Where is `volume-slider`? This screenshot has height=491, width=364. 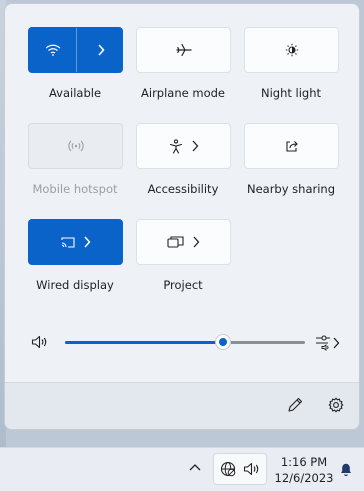
volume-slider is located at coordinates (185, 342).